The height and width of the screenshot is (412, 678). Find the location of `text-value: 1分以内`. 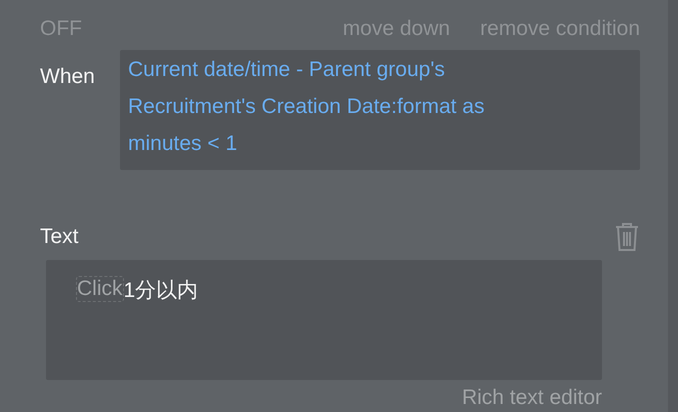

text-value: 1分以内 is located at coordinates (161, 291).